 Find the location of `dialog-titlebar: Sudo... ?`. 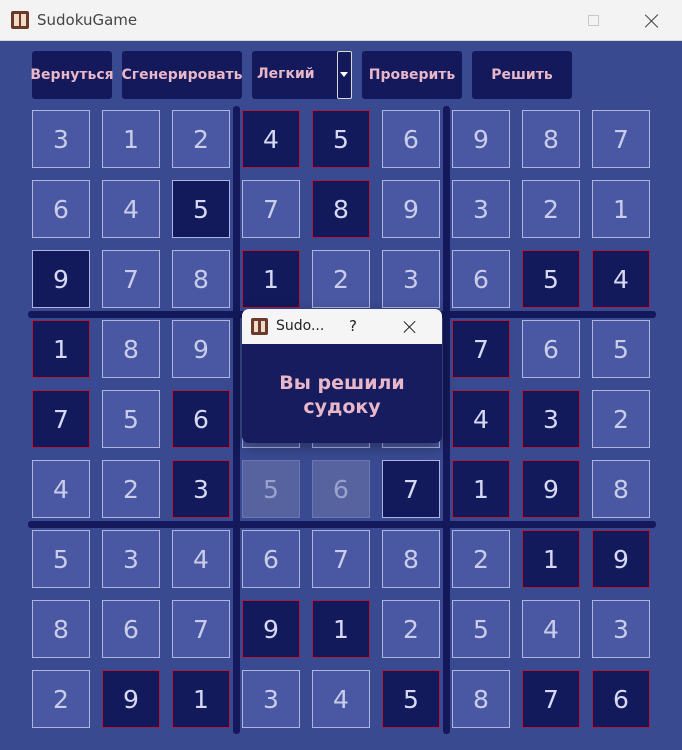

dialog-titlebar: Sudo... ? is located at coordinates (342, 326).